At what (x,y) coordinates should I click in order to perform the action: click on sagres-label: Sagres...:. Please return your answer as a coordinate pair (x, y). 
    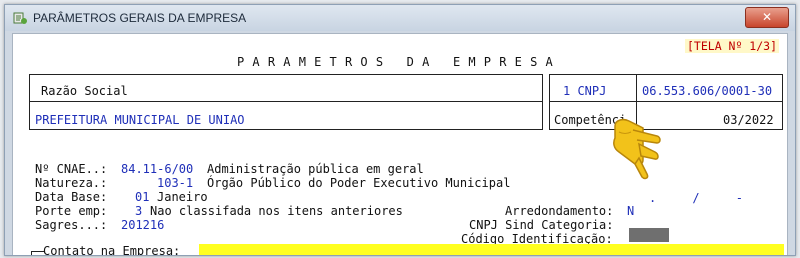
    Looking at the image, I should click on (71, 225).